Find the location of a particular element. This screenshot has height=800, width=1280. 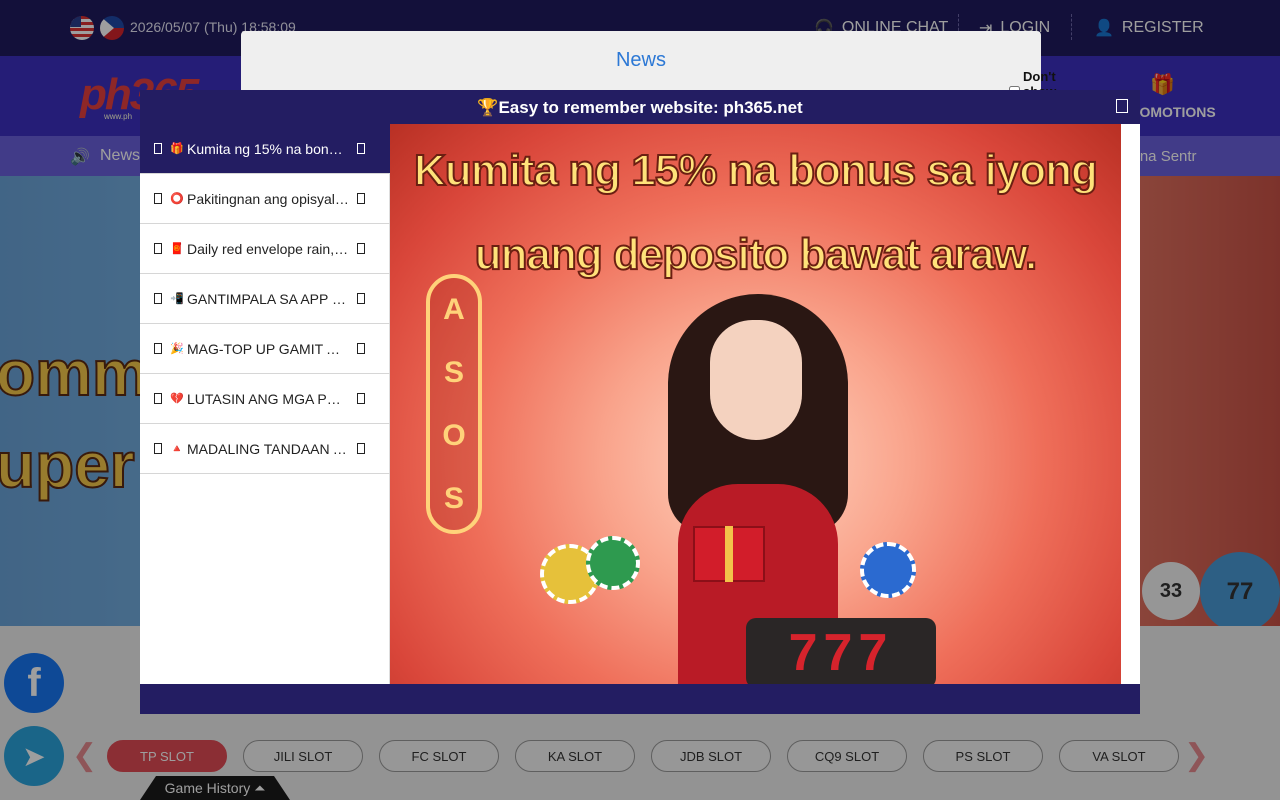

list-item: 🎉 MAG-TOP UP GAMIT ANG GCASH is located at coordinates (265, 349).